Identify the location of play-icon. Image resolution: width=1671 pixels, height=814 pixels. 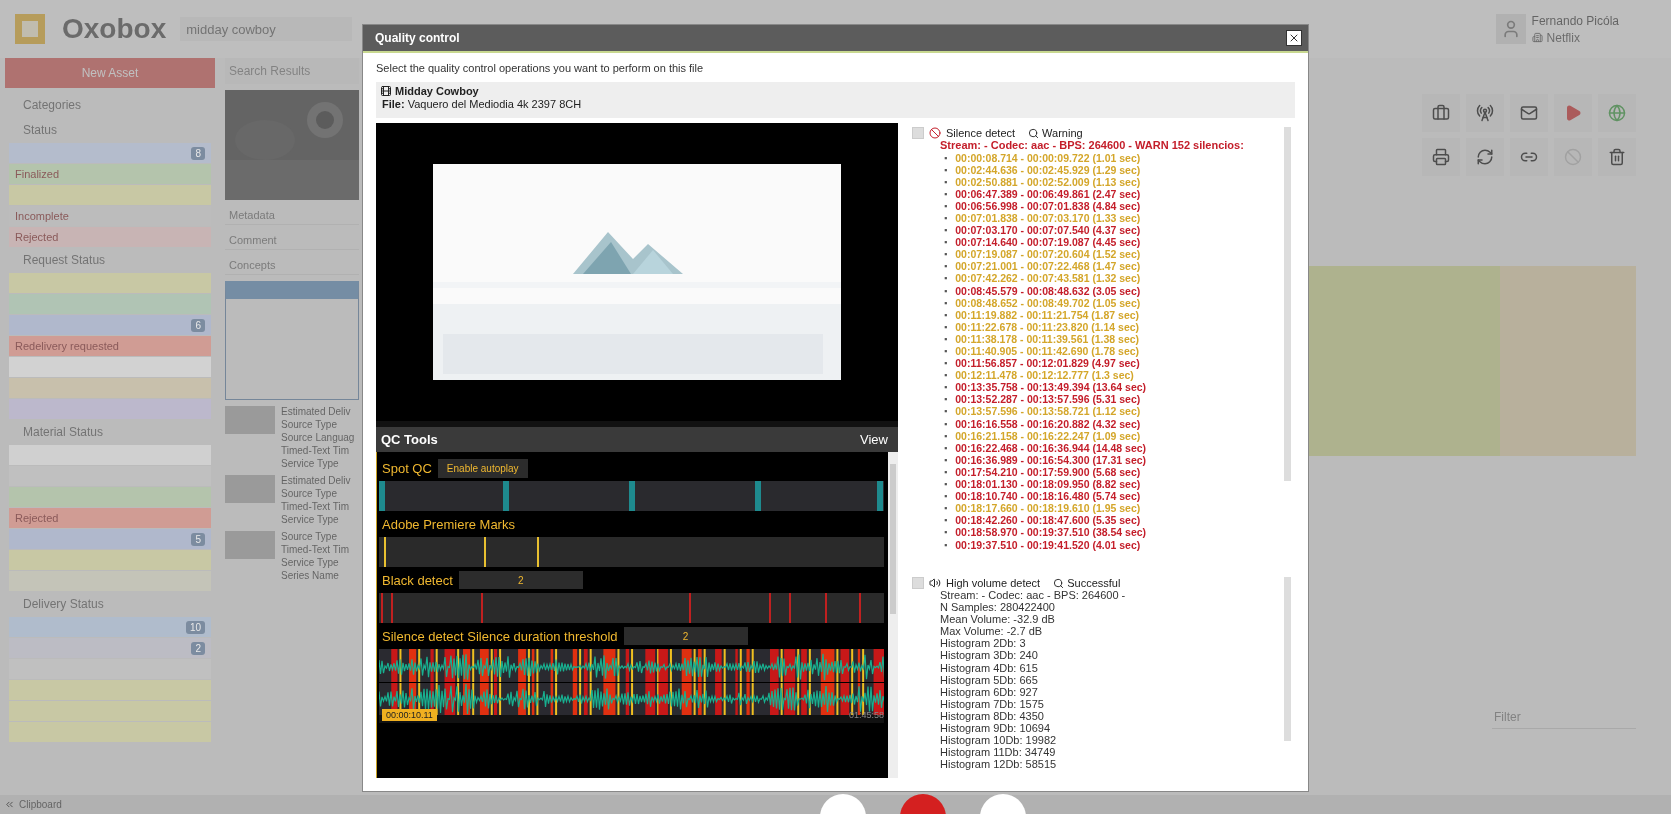
(1573, 113).